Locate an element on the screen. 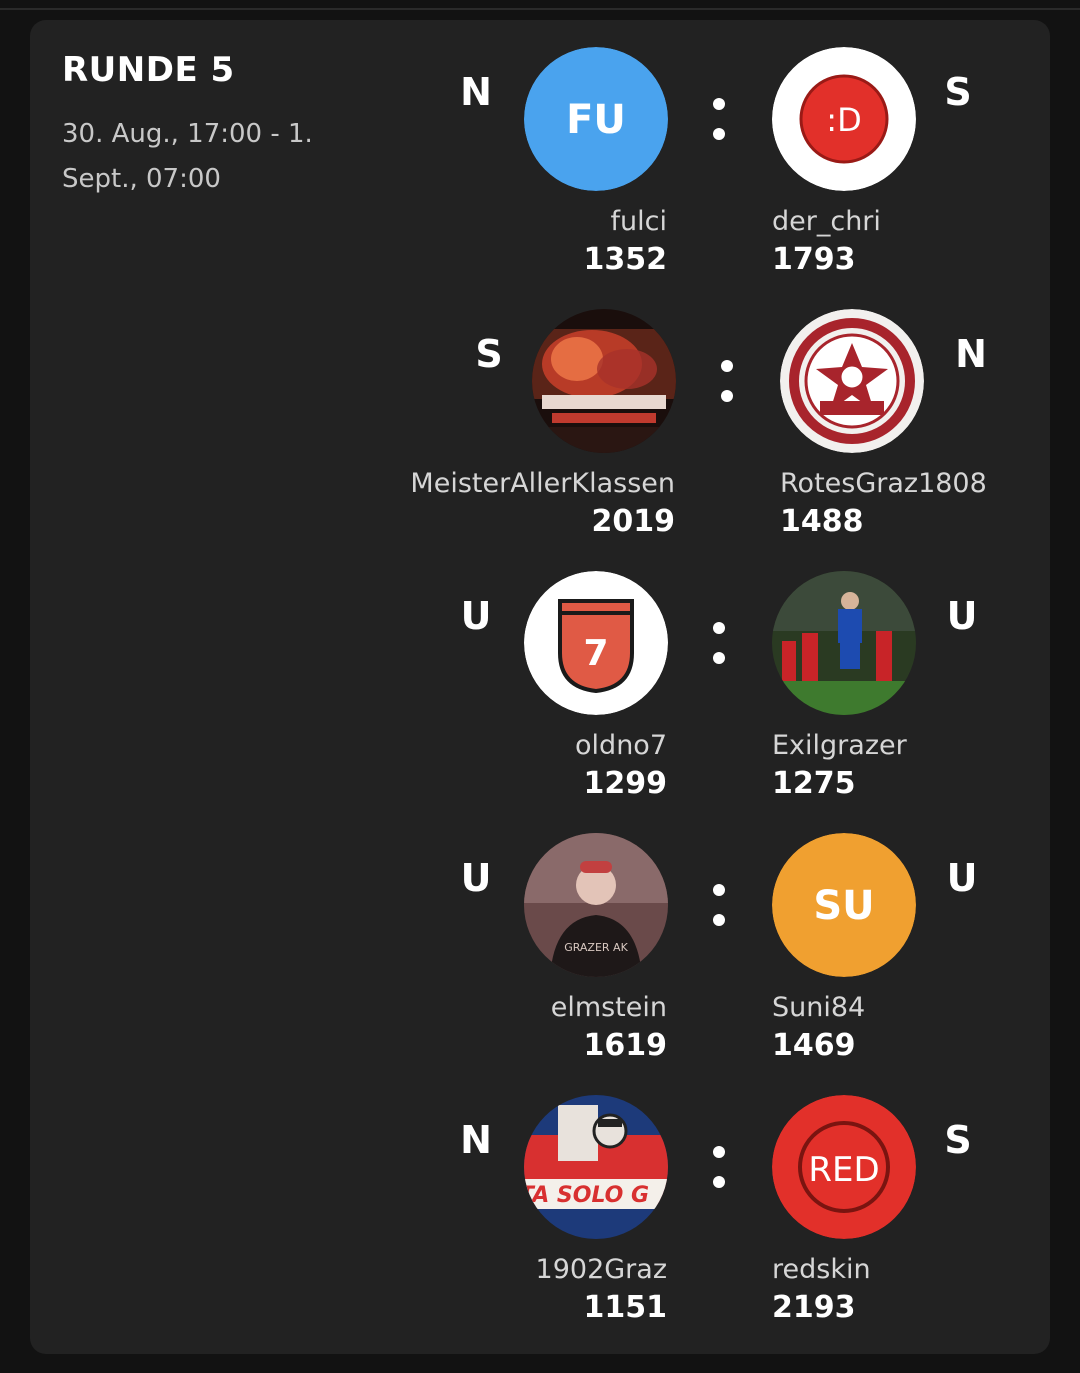 This screenshot has height=1373, width=1080. football-header-photo is located at coordinates (844, 643).